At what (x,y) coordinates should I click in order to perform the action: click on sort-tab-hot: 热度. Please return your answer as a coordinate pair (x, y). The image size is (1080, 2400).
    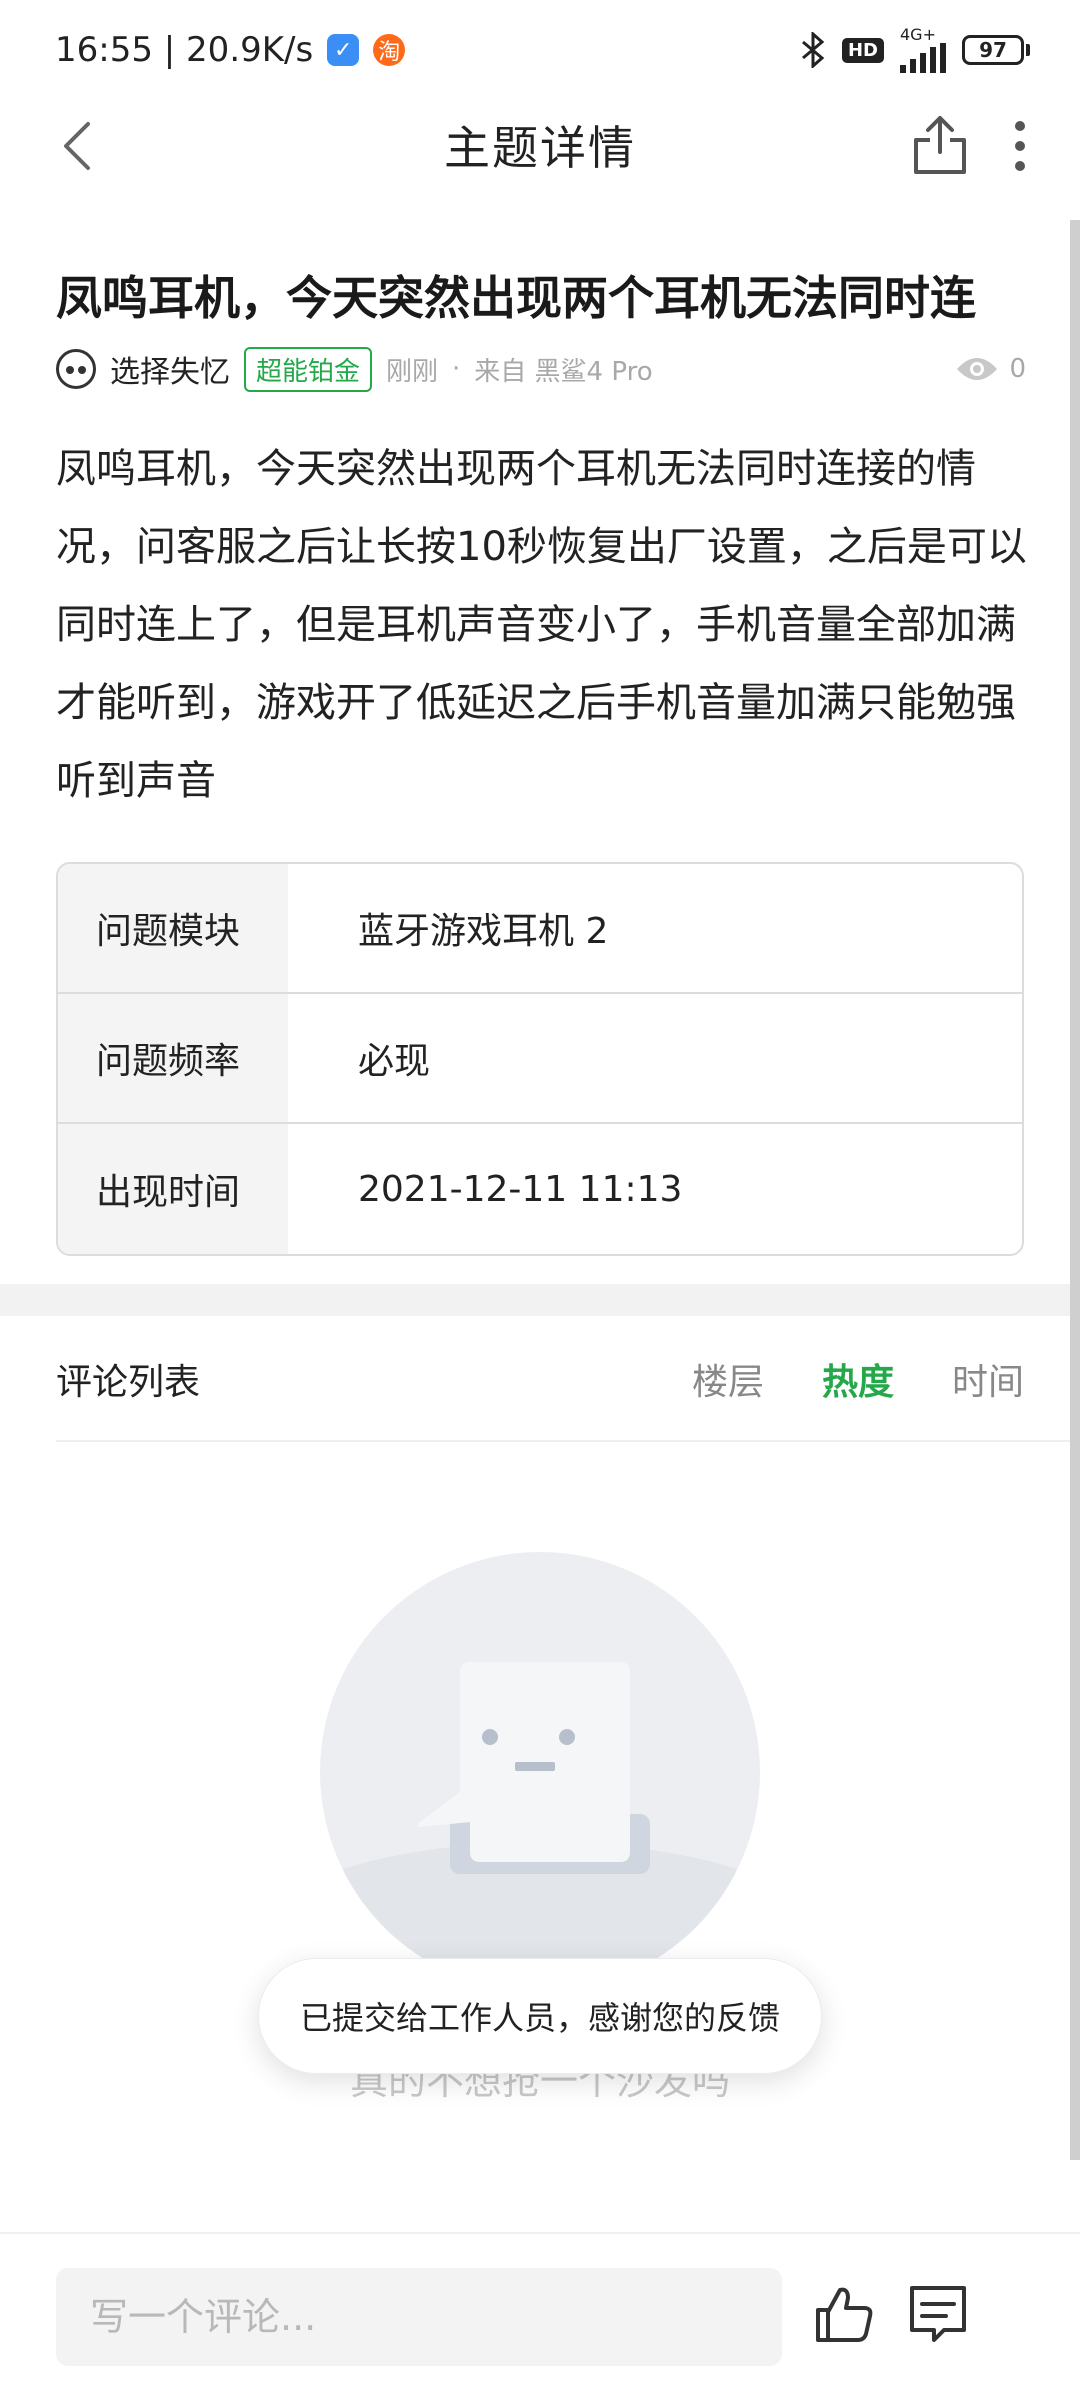
    Looking at the image, I should click on (858, 1379).